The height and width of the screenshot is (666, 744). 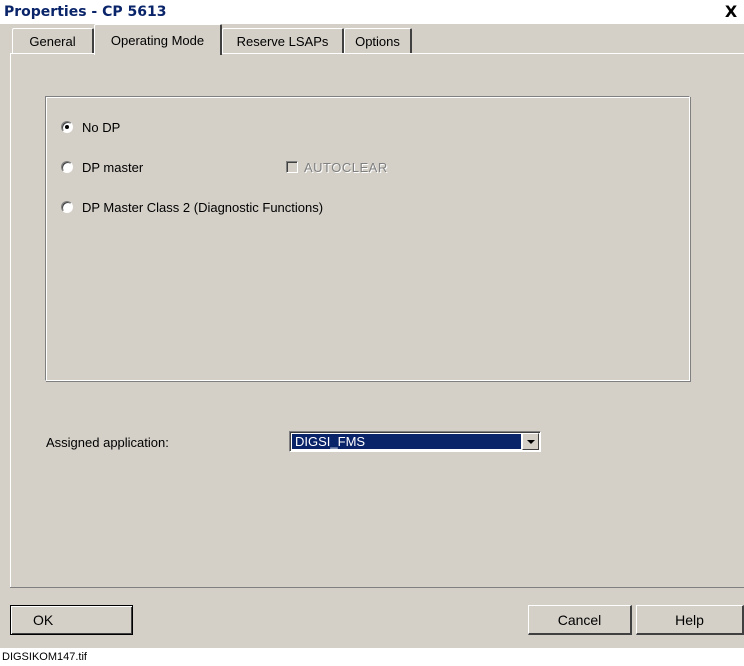 I want to click on tab-operating-mode: Operating Mode, so click(x=158, y=39).